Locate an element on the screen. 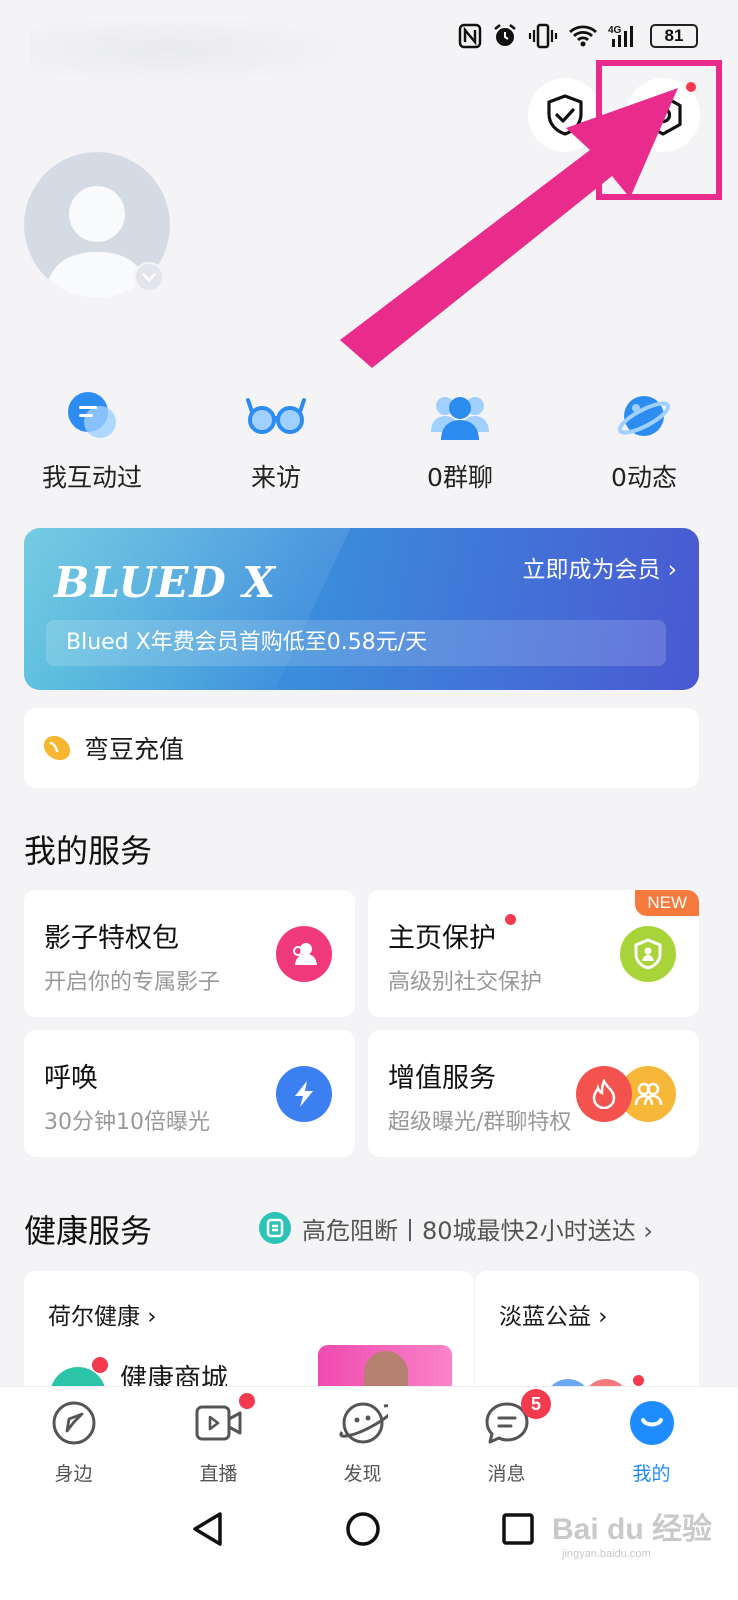 Image resolution: width=738 pixels, height=1600 pixels. shadow-user-icon is located at coordinates (304, 954).